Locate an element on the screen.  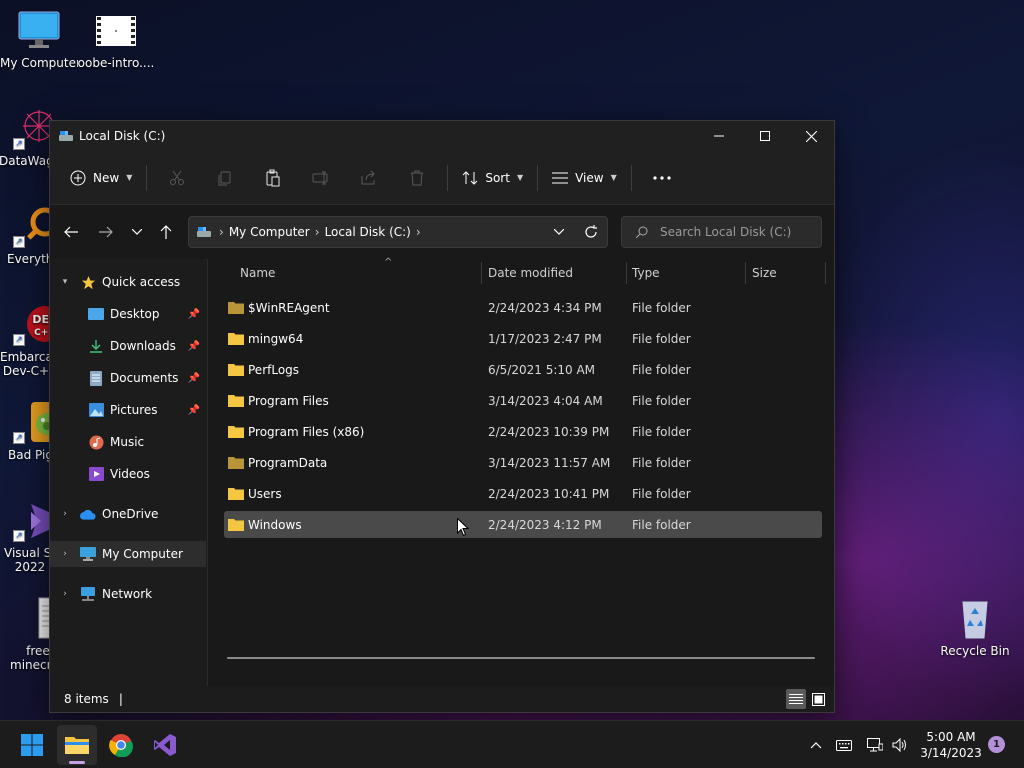
scissors-icon is located at coordinates (177, 177).